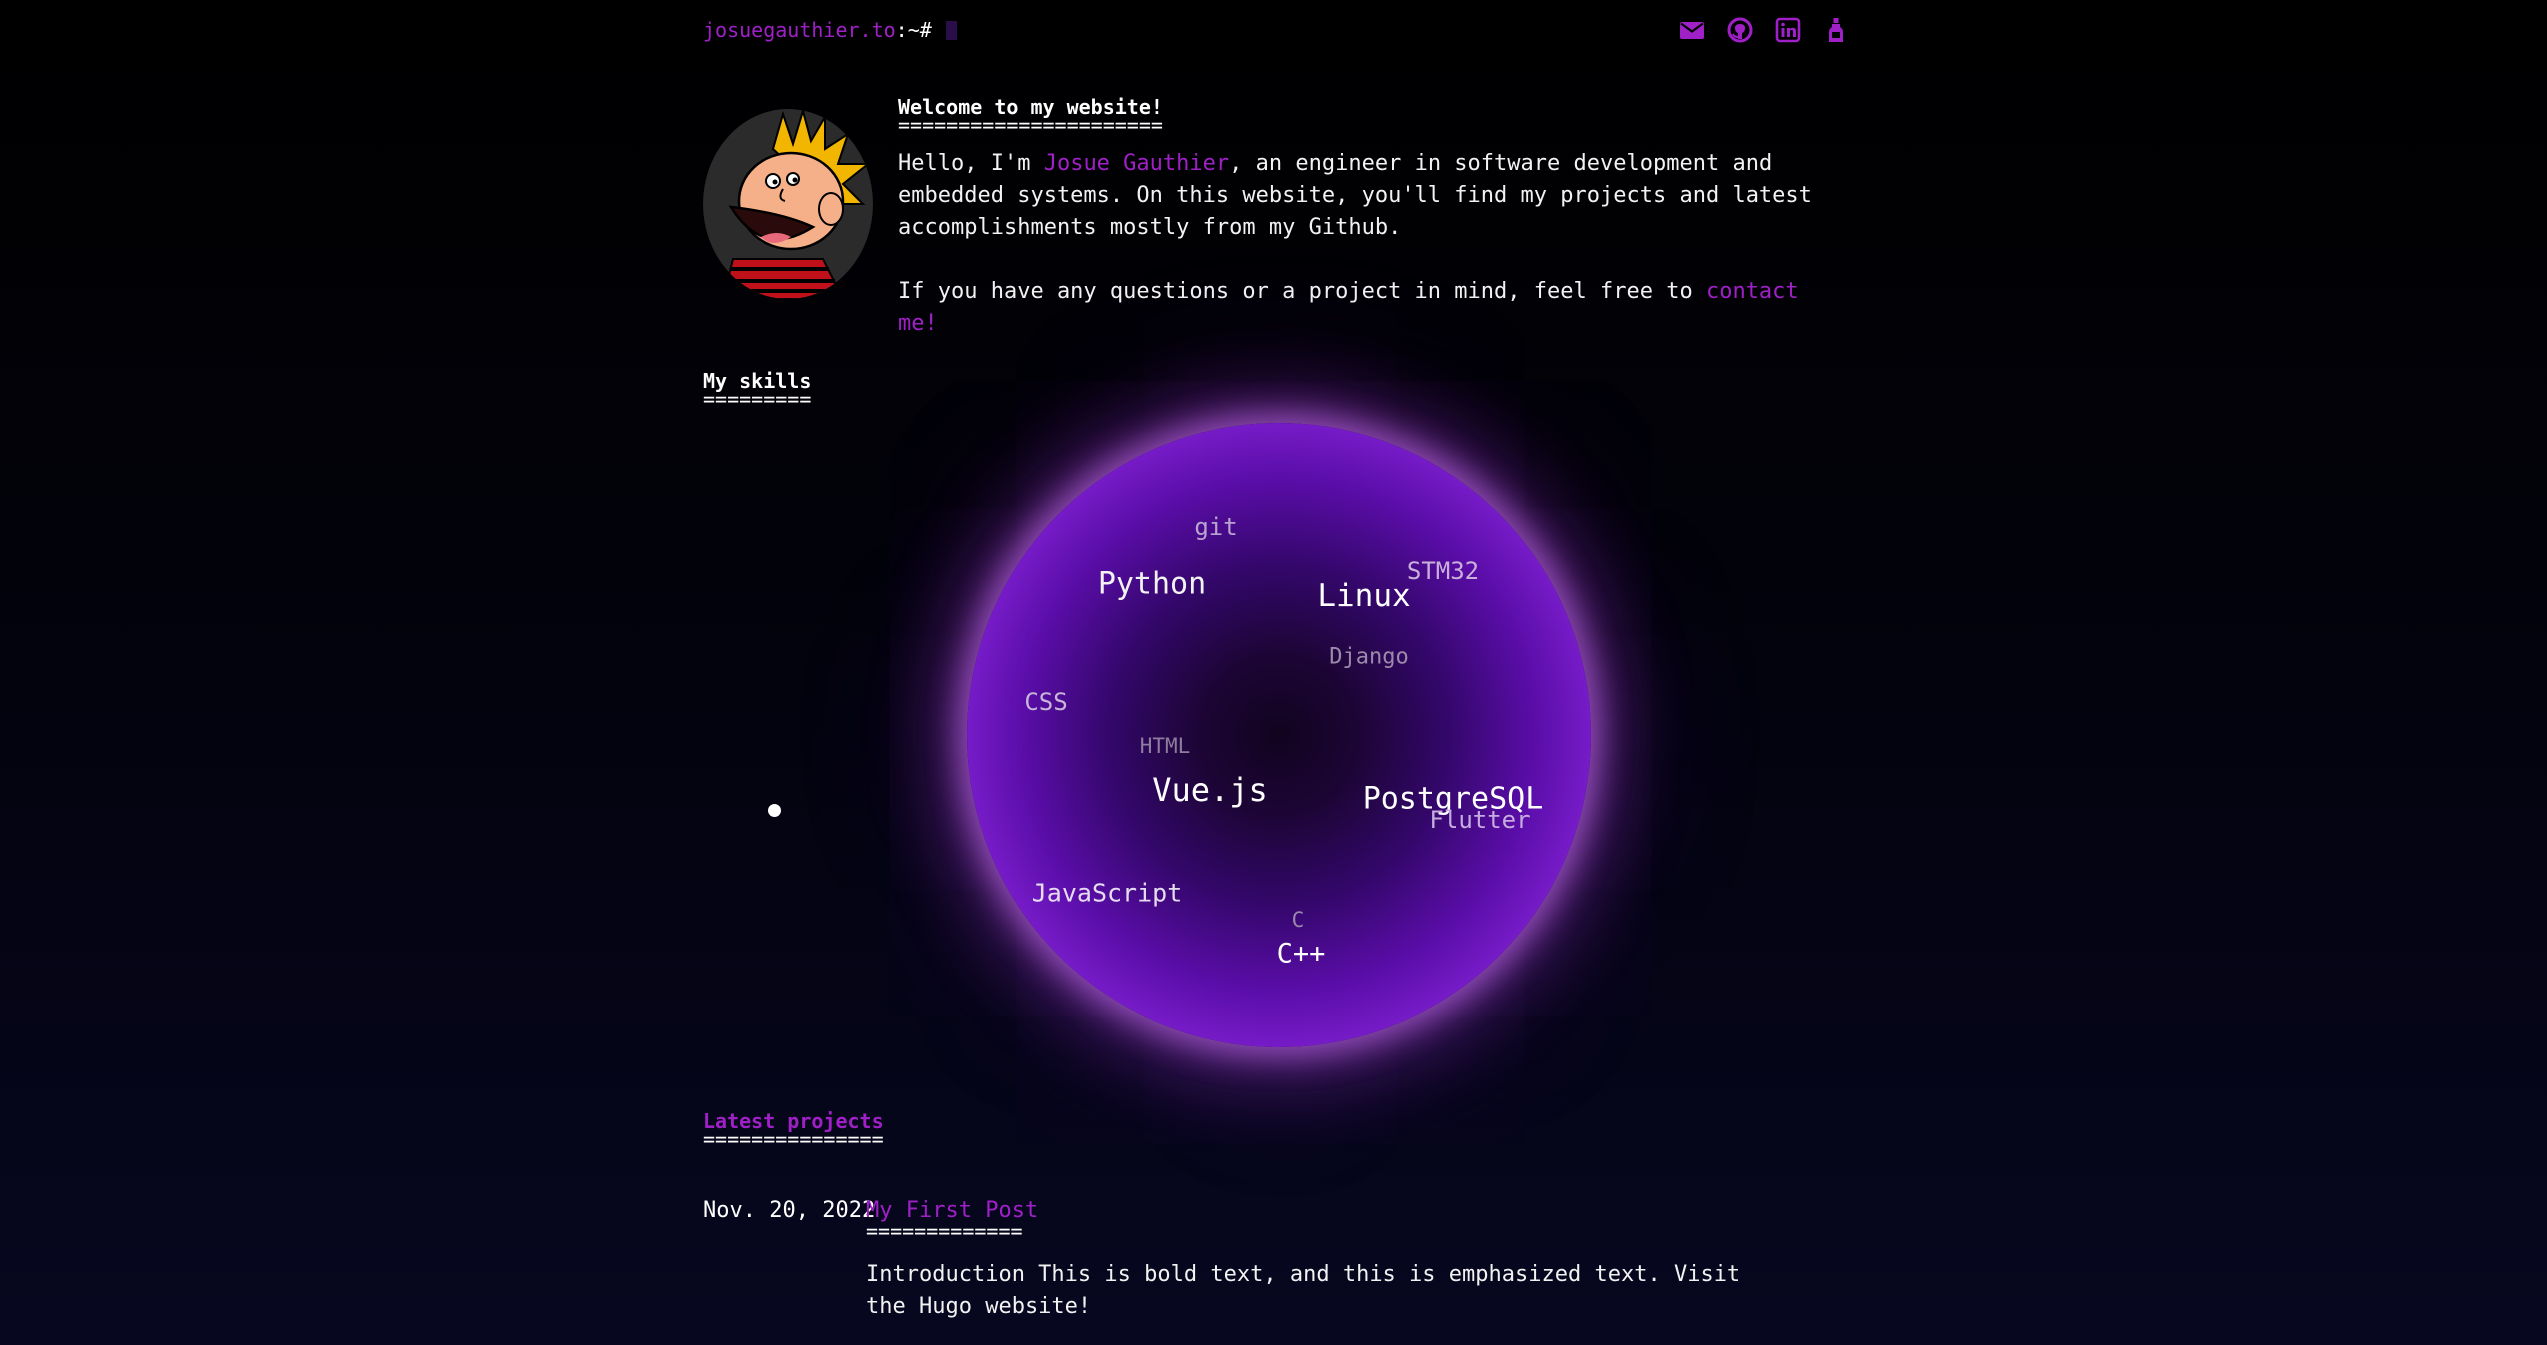 The image size is (2547, 1345). I want to click on skill-tag-c: C, so click(1298, 920).